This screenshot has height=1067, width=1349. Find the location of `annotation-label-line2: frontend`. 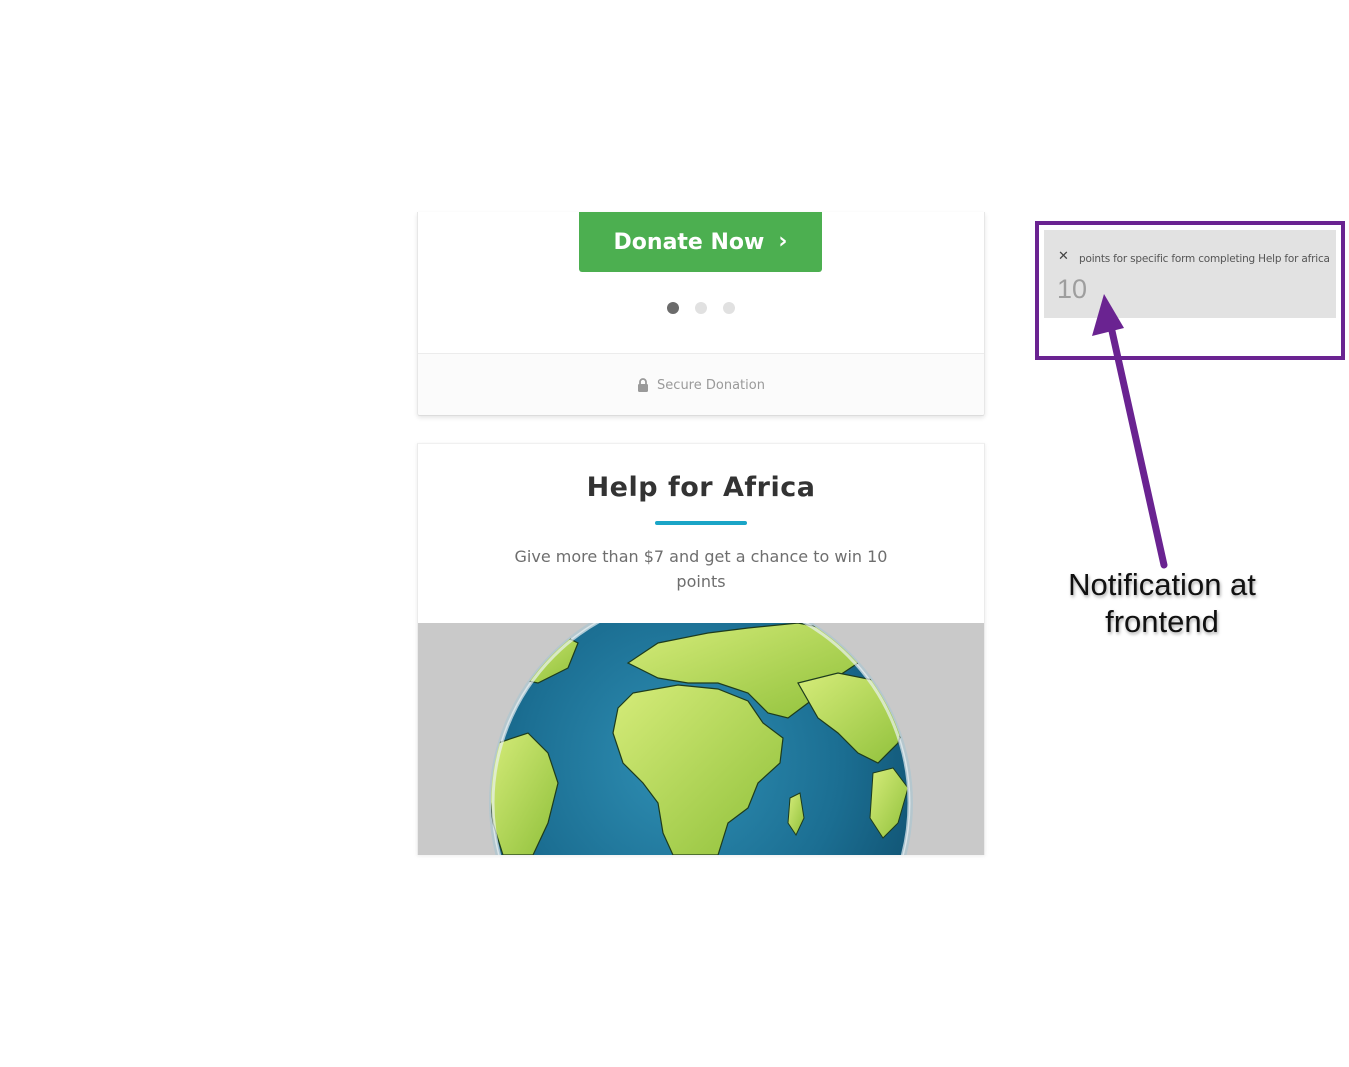

annotation-label-line2: frontend is located at coordinates (1162, 621).